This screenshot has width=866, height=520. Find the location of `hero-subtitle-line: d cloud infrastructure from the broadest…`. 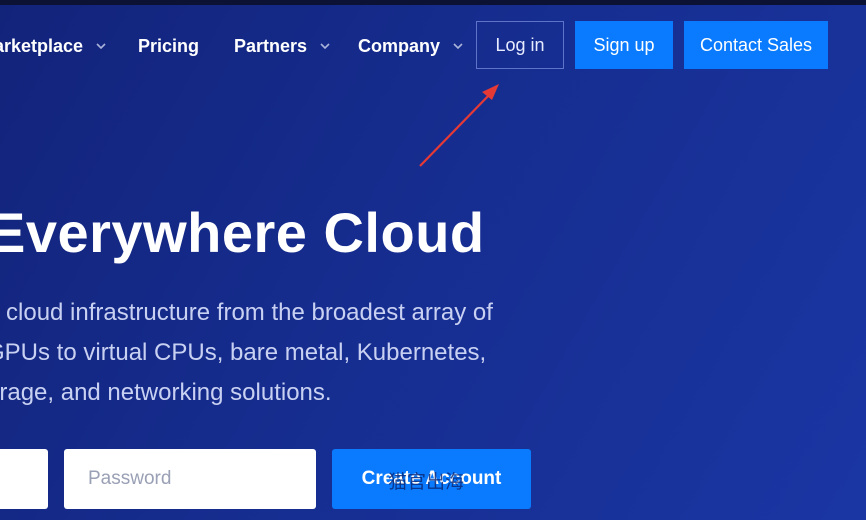

hero-subtitle-line: d cloud infrastructure from the broadest… is located at coordinates (246, 312).